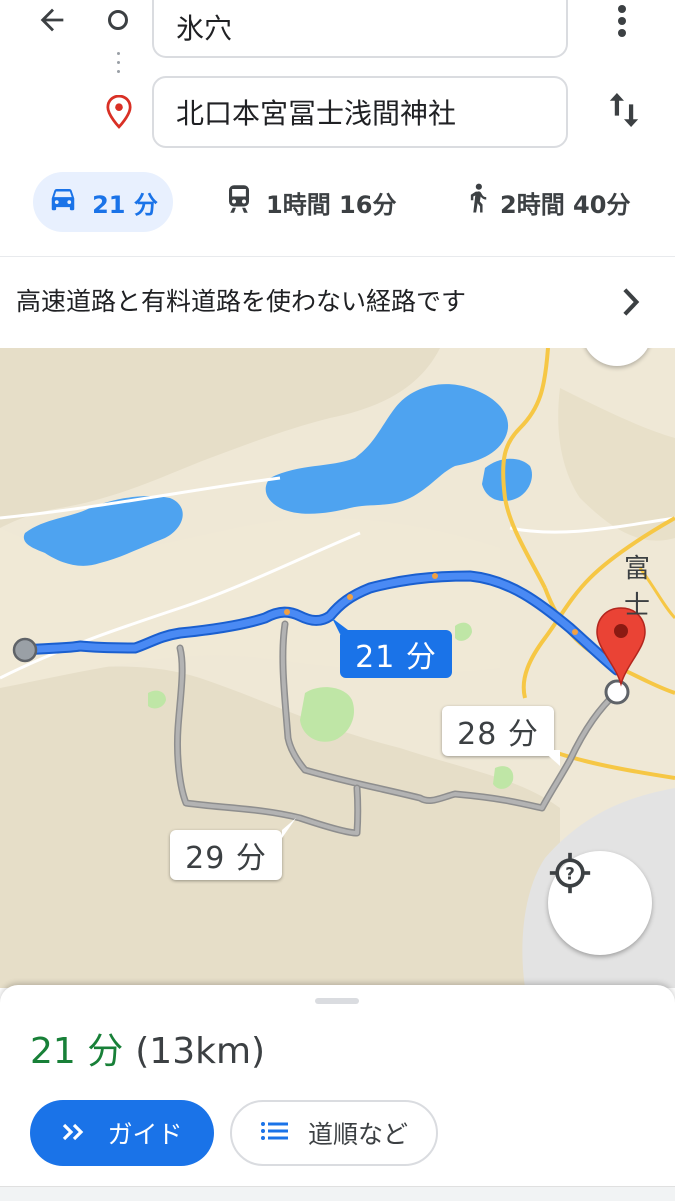 The width and height of the screenshot is (675, 1201). What do you see at coordinates (357, 1134) in the screenshot?
I see `steps-label: 道順など` at bounding box center [357, 1134].